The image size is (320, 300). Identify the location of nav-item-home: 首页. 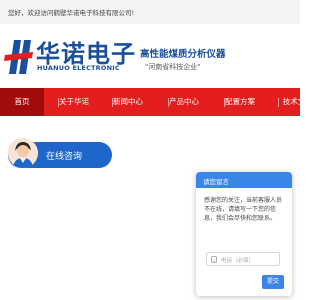
(22, 102).